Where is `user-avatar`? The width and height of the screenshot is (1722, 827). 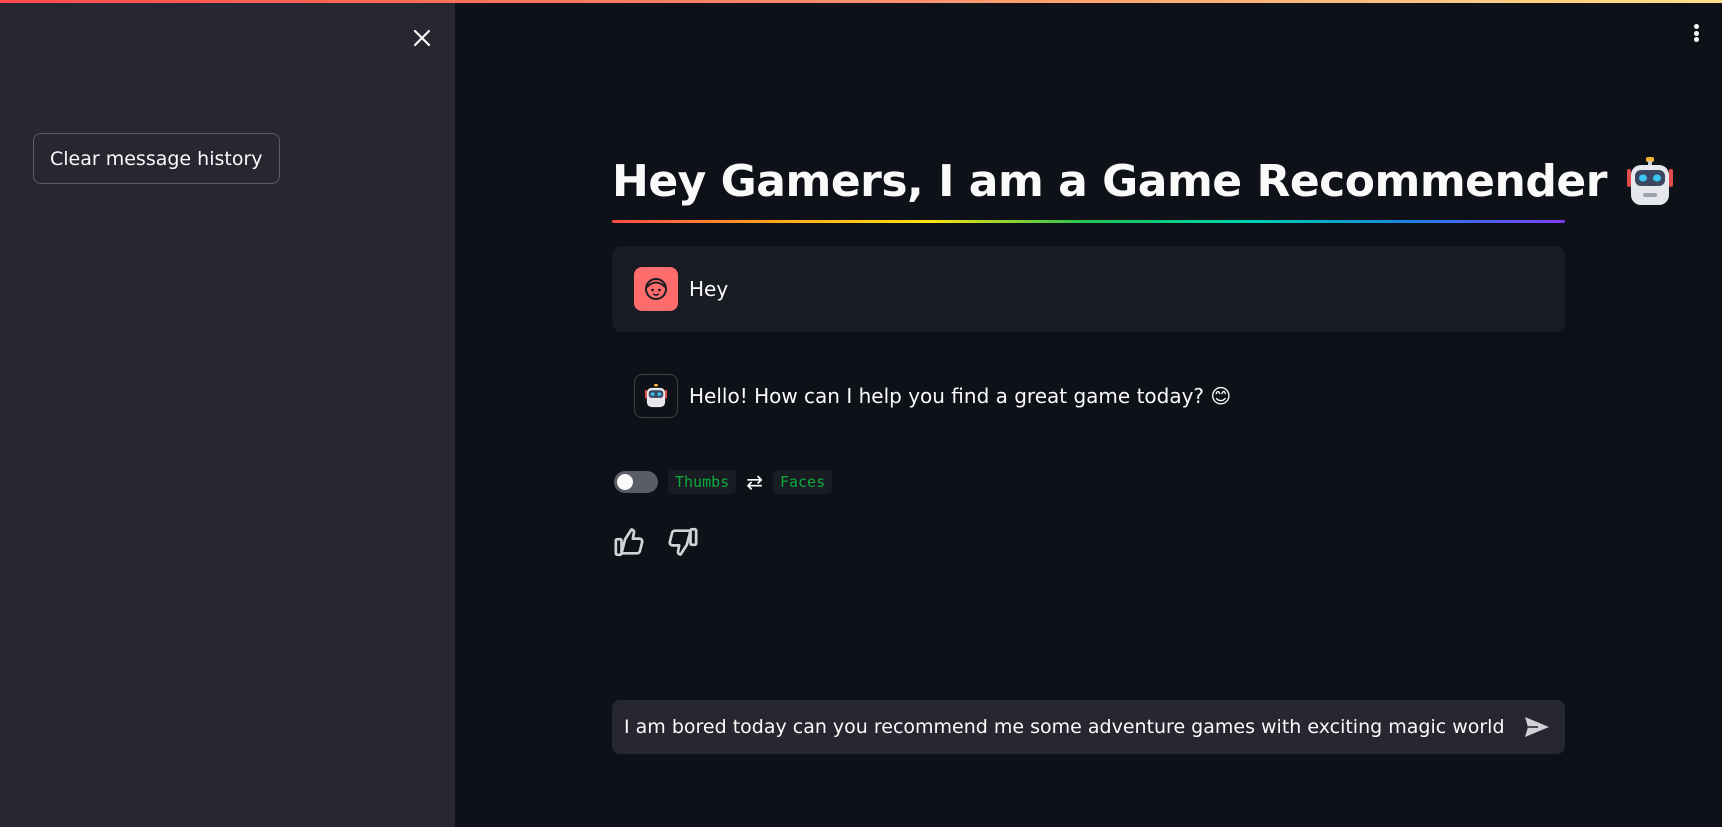
user-avatar is located at coordinates (656, 289).